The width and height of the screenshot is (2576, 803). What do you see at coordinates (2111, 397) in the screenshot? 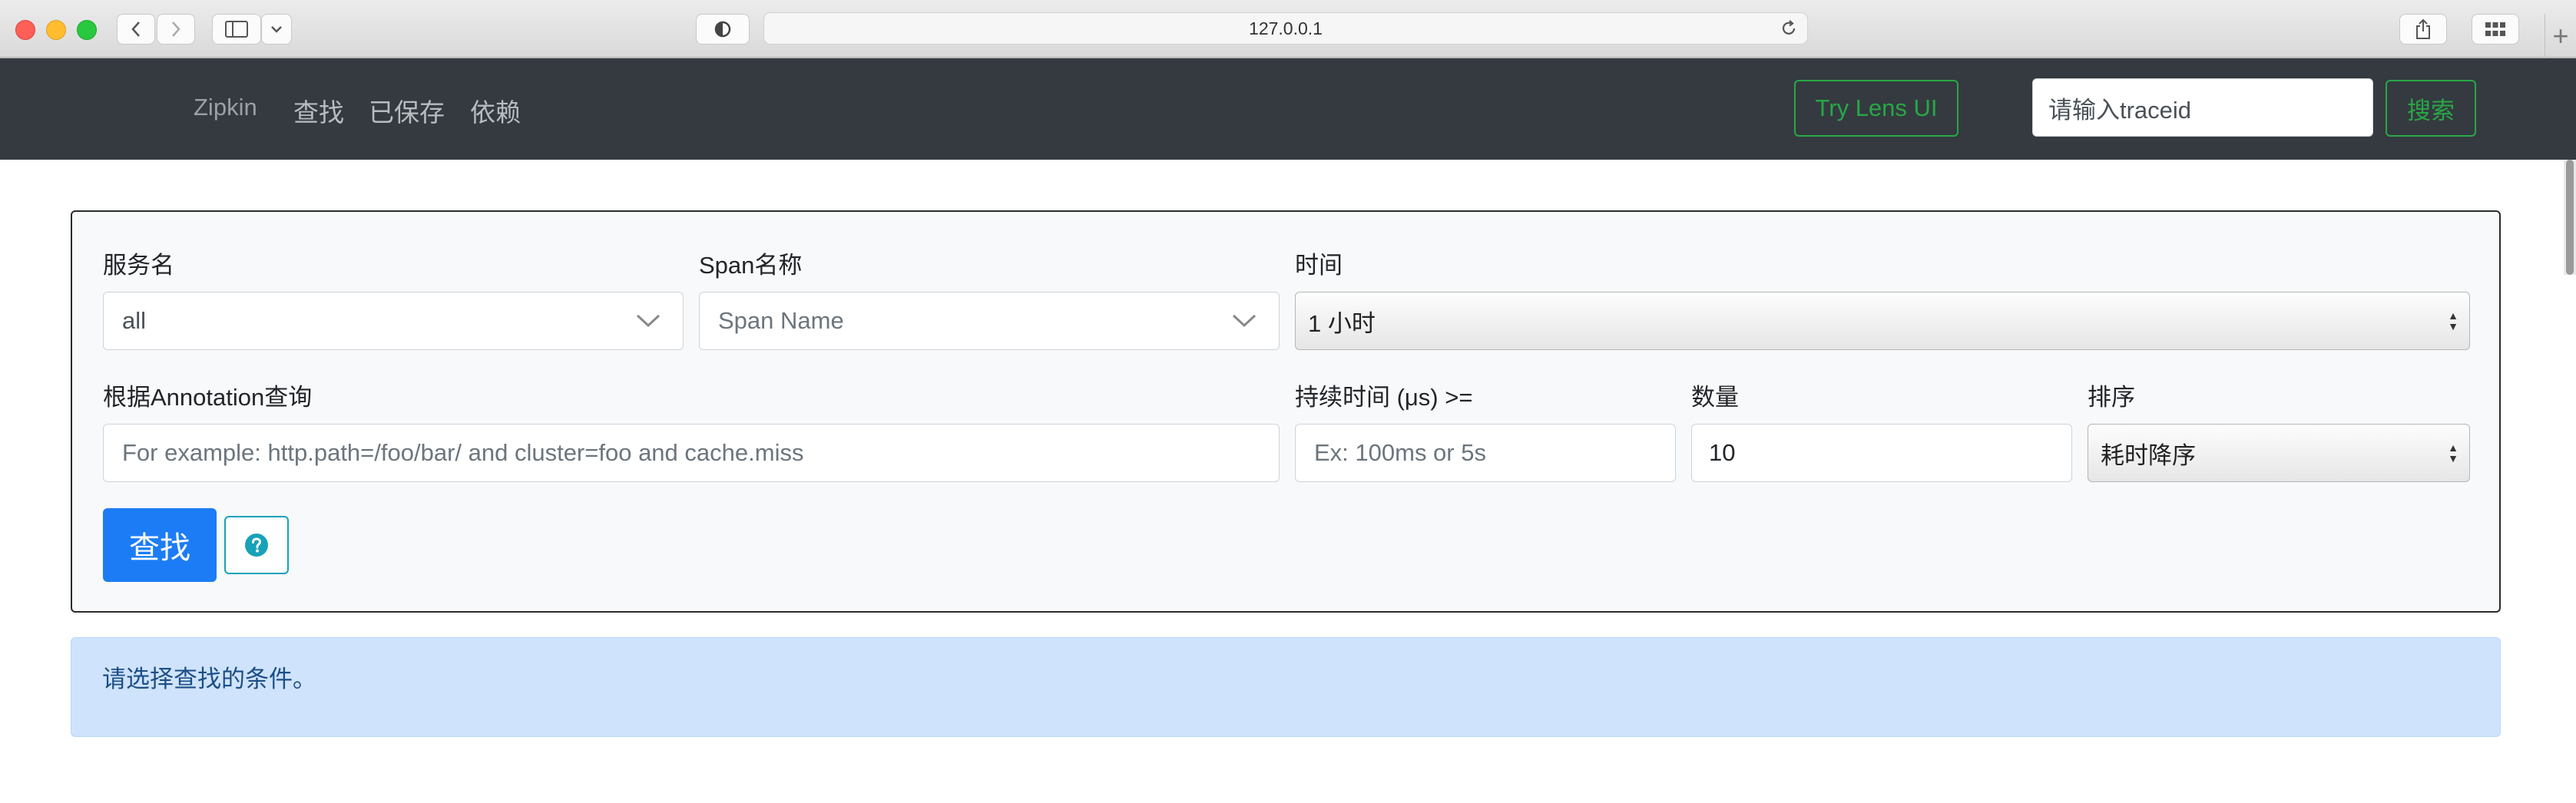
I see `sort-label: 排序` at bounding box center [2111, 397].